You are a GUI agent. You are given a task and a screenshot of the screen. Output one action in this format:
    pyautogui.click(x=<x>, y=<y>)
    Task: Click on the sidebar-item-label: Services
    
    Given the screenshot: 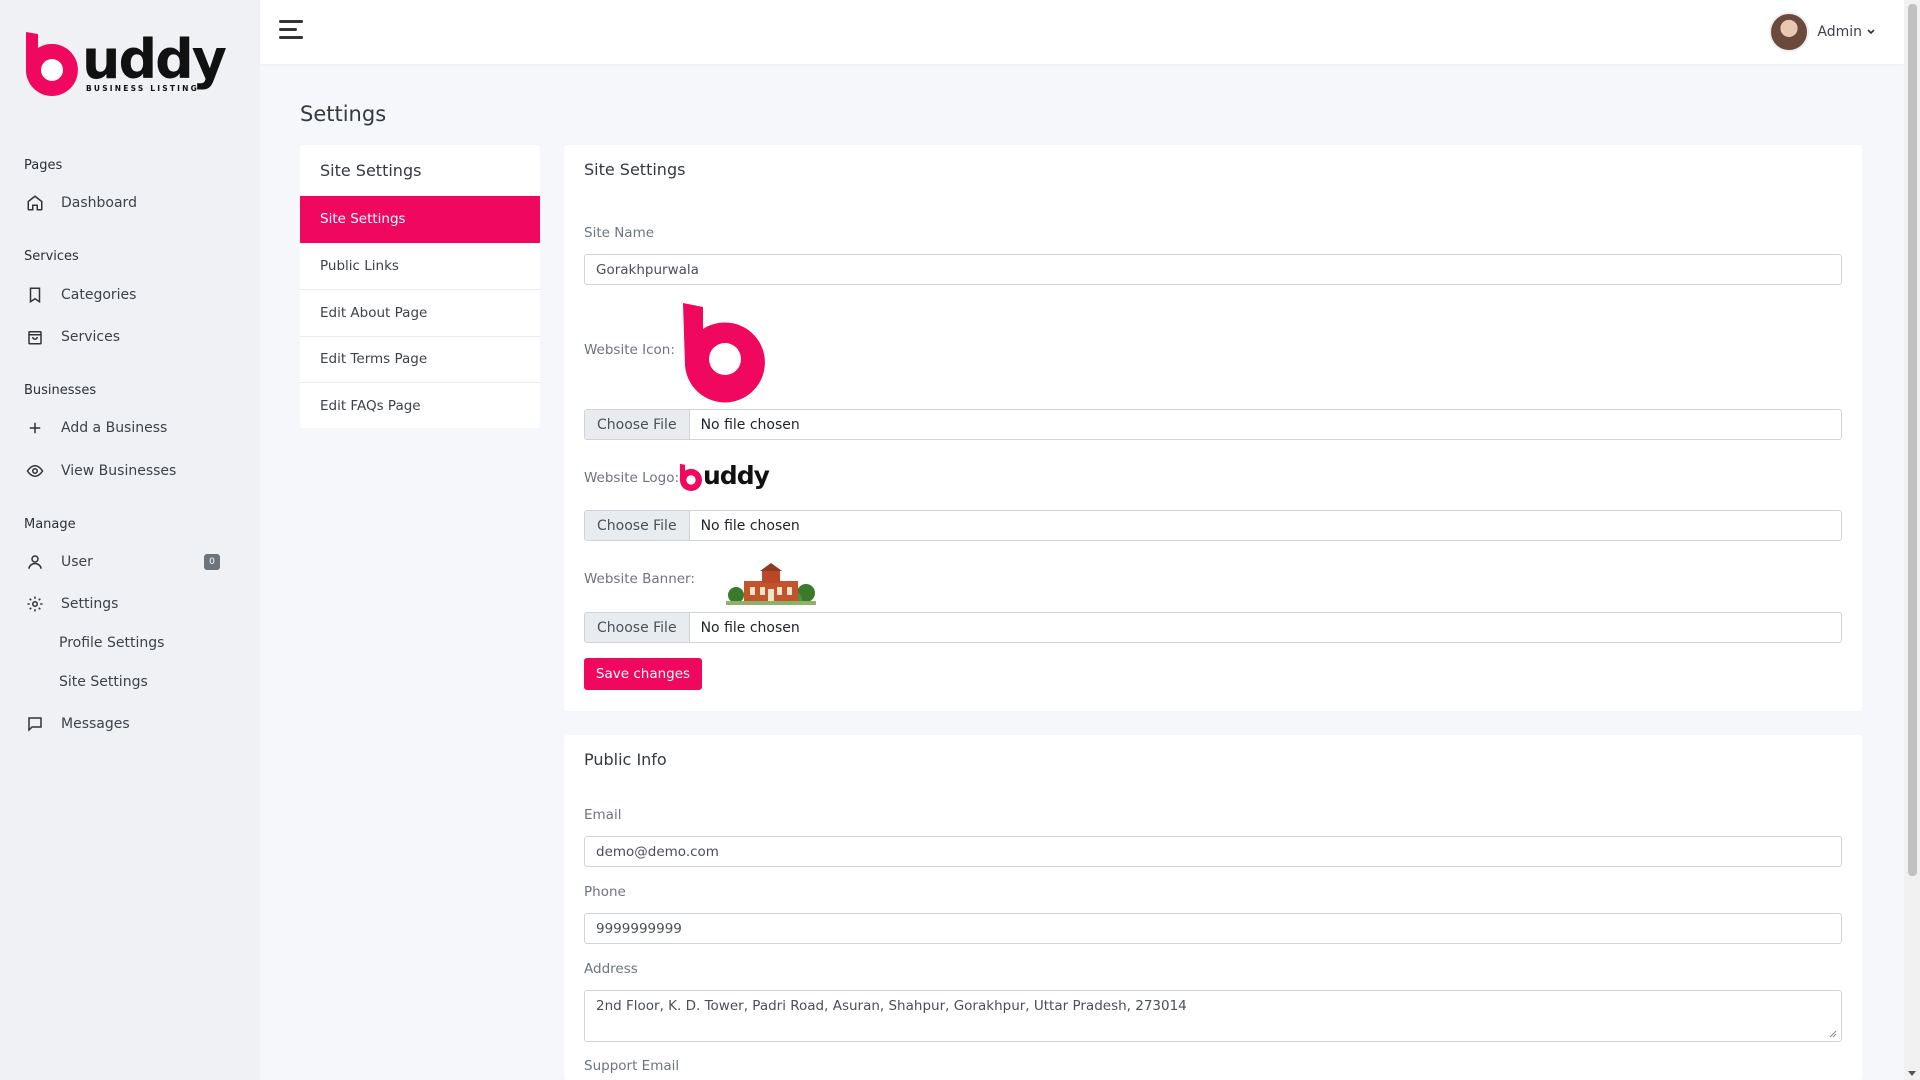 What is the action you would take?
    pyautogui.click(x=91, y=337)
    